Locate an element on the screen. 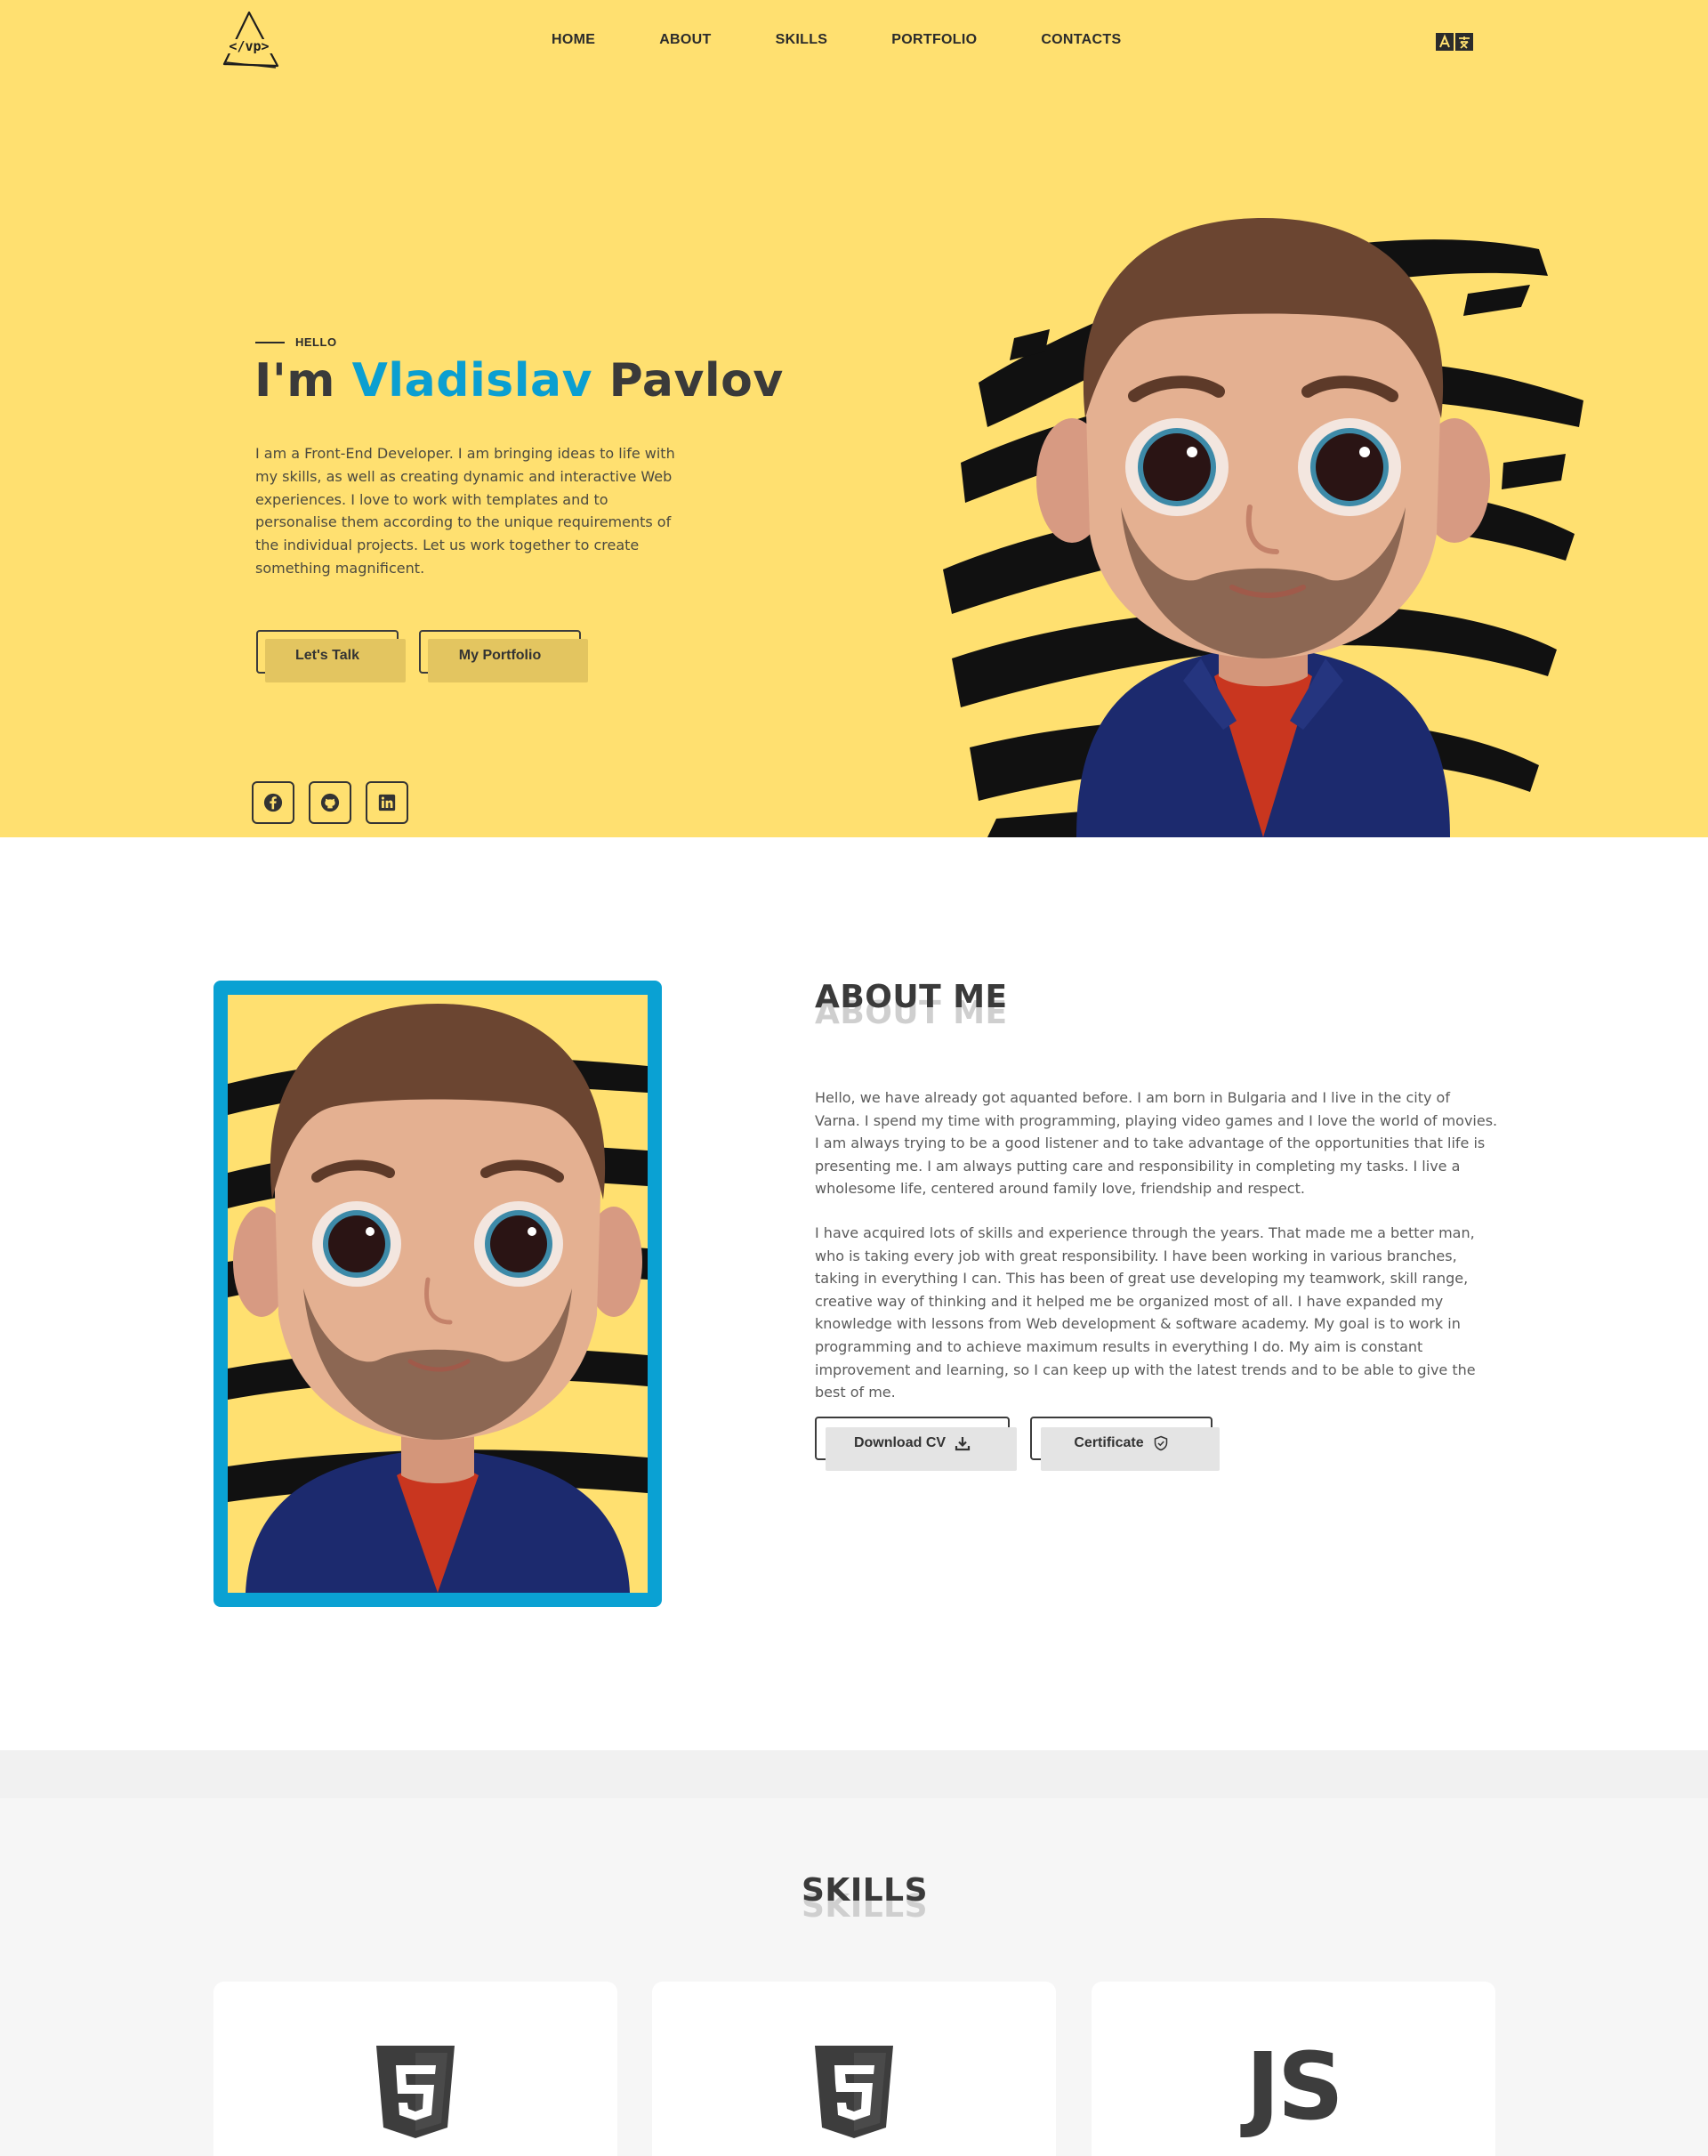 The height and width of the screenshot is (2156, 1708). github-link is located at coordinates (334, 806).